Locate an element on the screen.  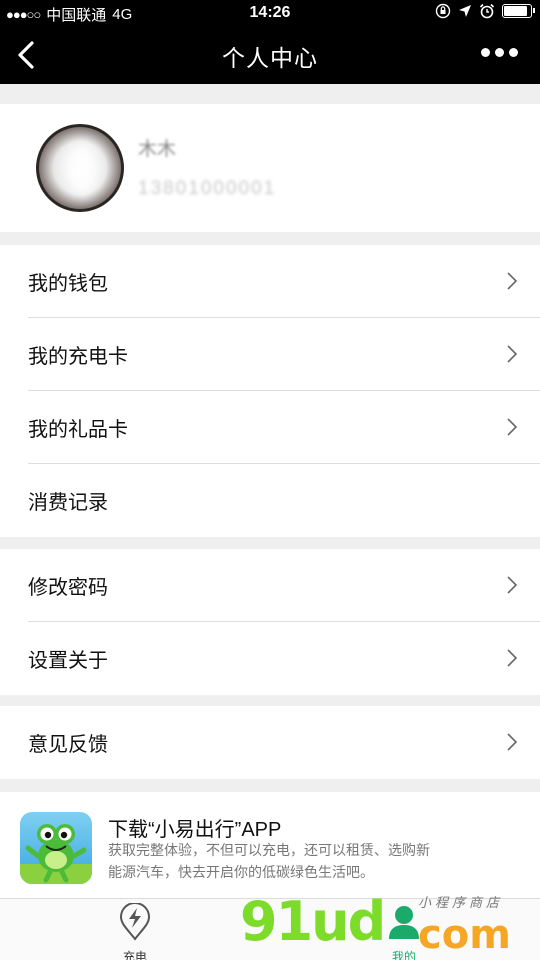
profile-card: 木木 13801000001 is located at coordinates (270, 168).